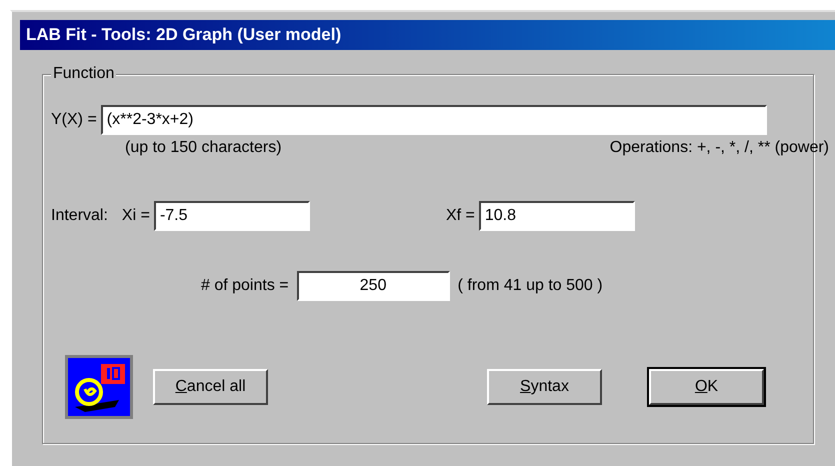 The height and width of the screenshot is (466, 835). What do you see at coordinates (556, 216) in the screenshot?
I see `xf-input-field: 10.8` at bounding box center [556, 216].